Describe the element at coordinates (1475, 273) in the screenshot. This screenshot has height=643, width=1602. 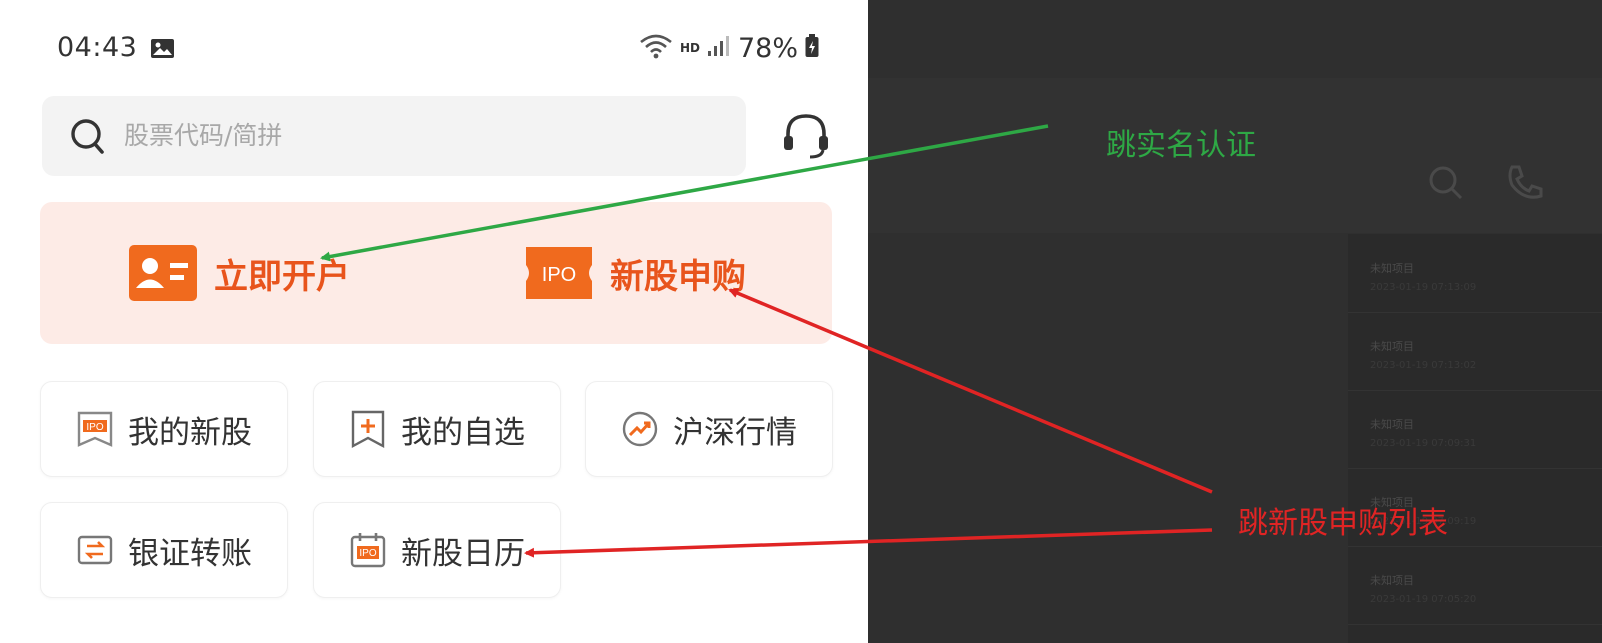
I see `list-item: 未知项目 2023-01-19 07:13:09` at that location.